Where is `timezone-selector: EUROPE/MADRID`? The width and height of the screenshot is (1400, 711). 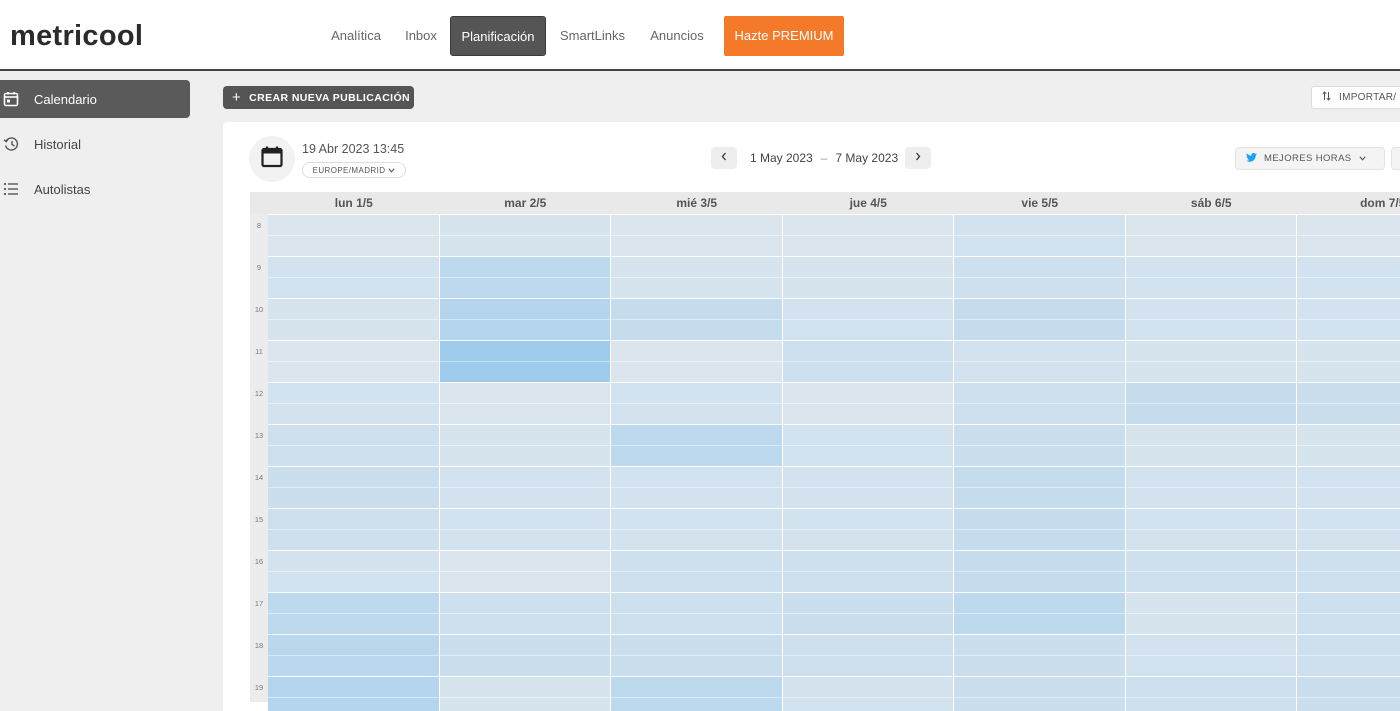 timezone-selector: EUROPE/MADRID is located at coordinates (354, 170).